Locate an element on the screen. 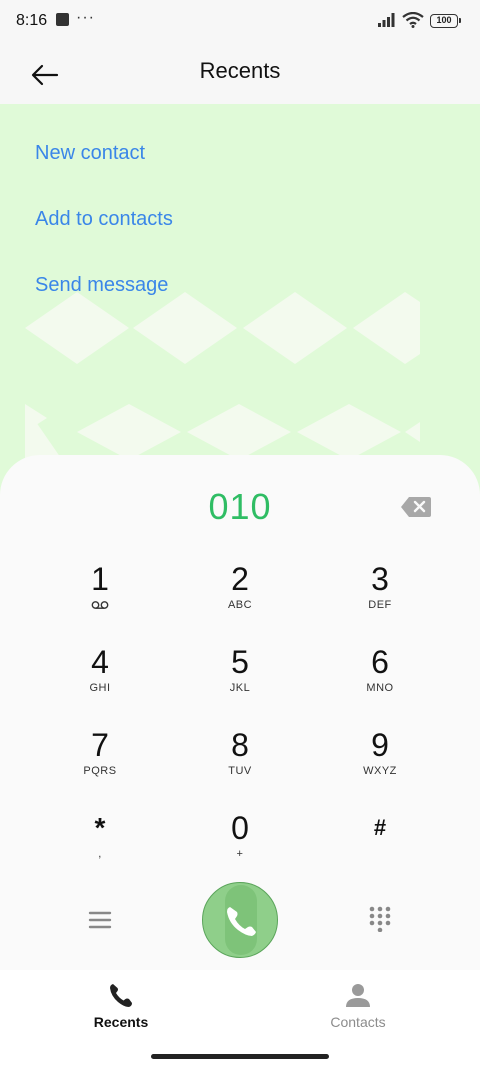 Image resolution: width=480 pixels, height=1067 pixels. backspace-icon is located at coordinates (416, 507).